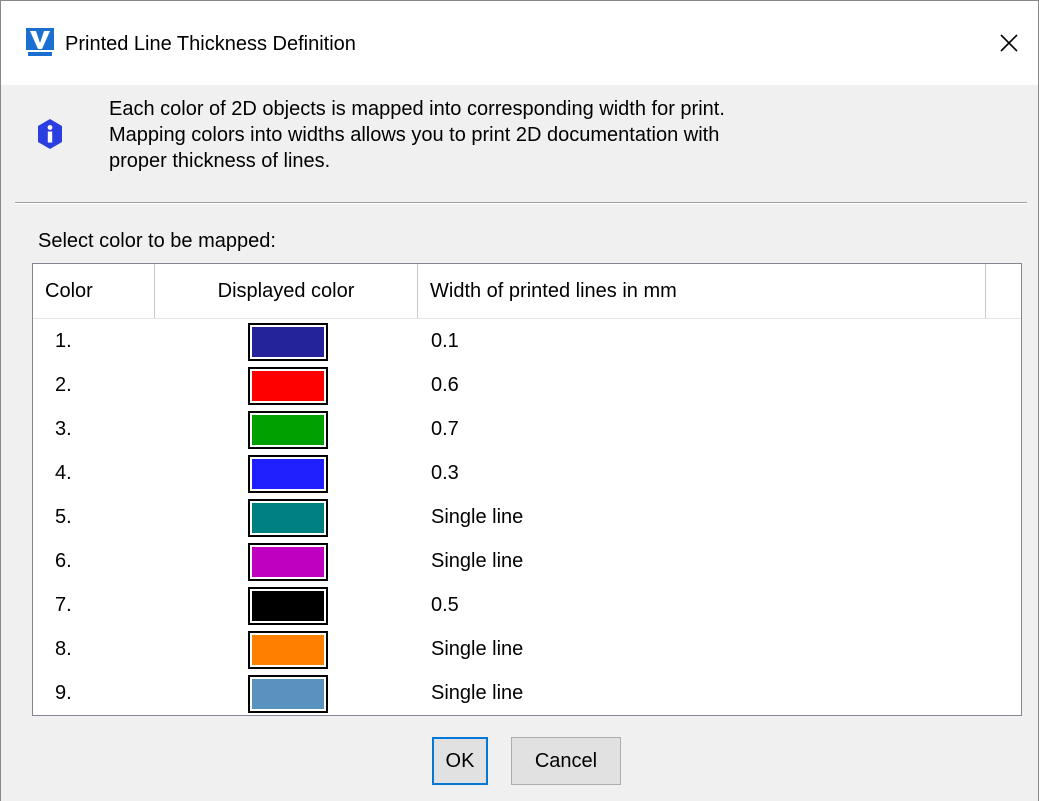  Describe the element at coordinates (702, 291) in the screenshot. I see `column-header-width: Width of printed lines in mm` at that location.